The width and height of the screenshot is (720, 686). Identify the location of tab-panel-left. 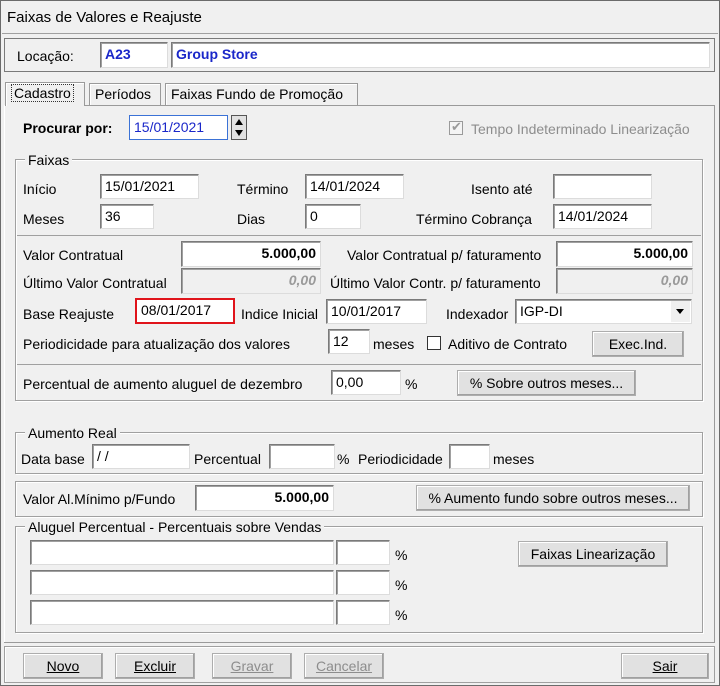
(4, 374).